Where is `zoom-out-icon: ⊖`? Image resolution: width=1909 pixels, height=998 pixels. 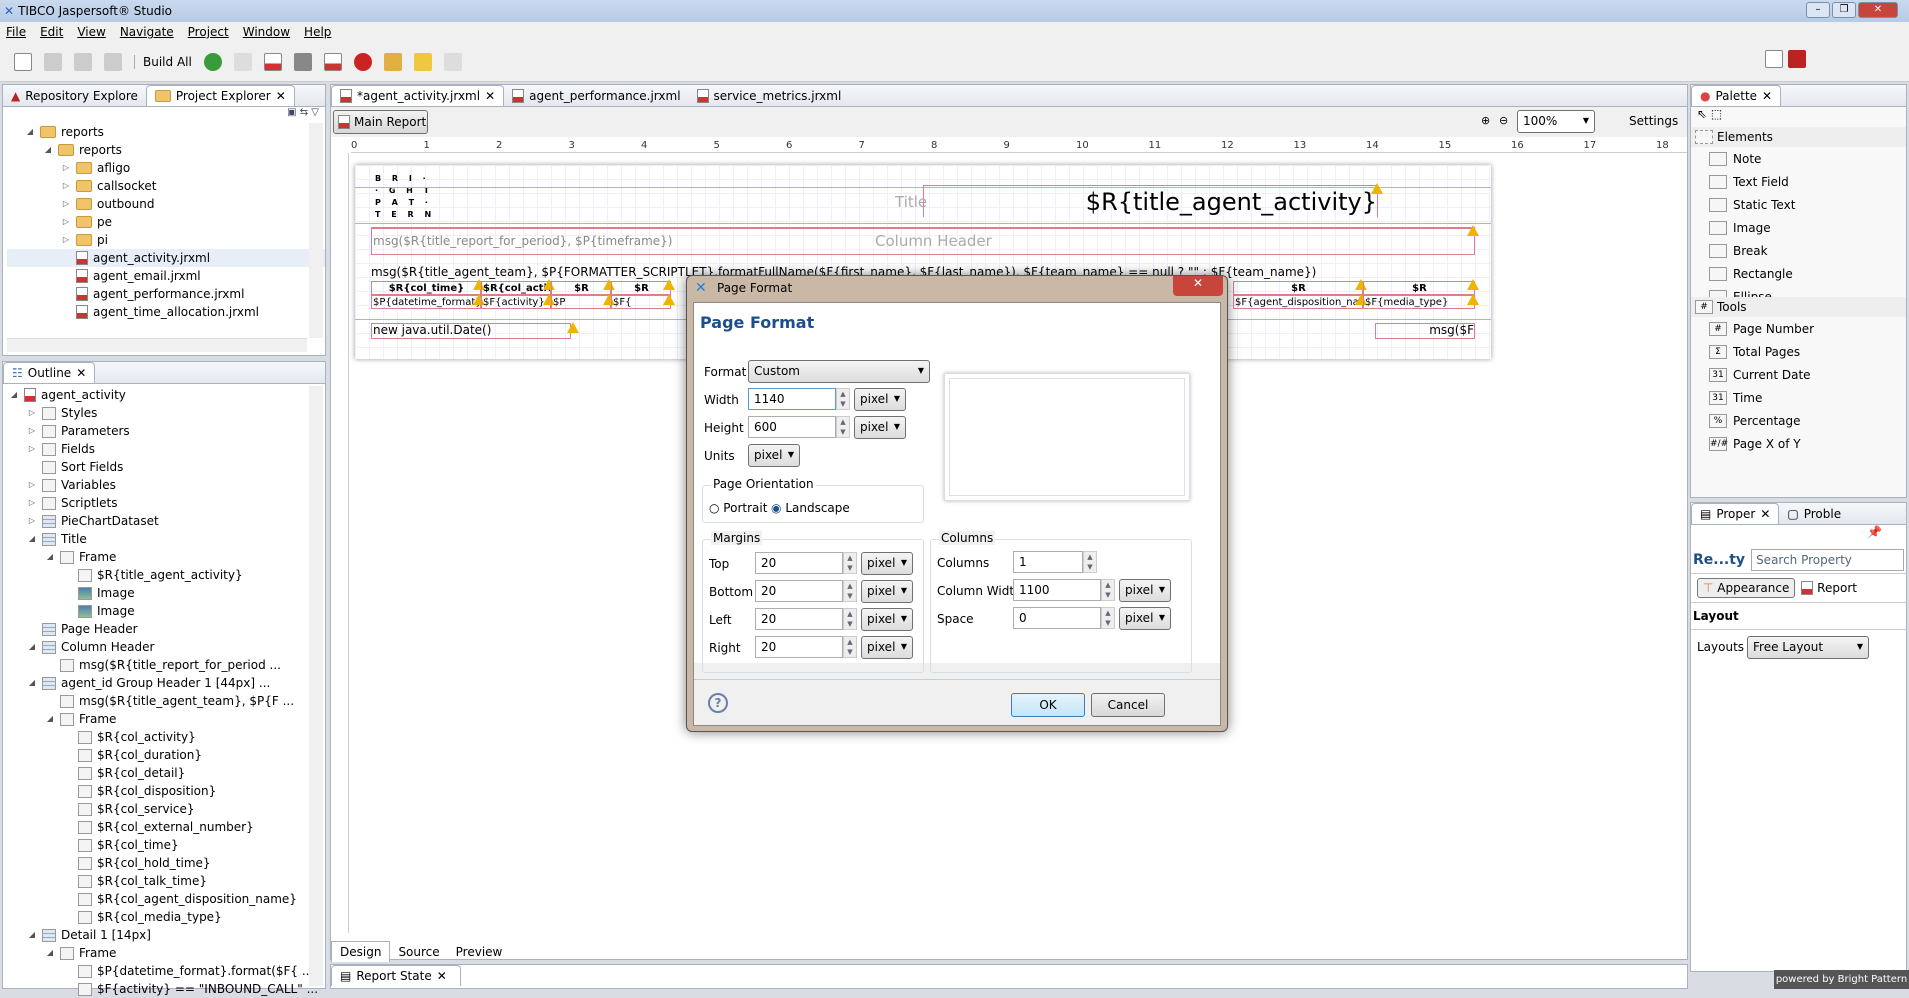 zoom-out-icon: ⊖ is located at coordinates (1503, 120).